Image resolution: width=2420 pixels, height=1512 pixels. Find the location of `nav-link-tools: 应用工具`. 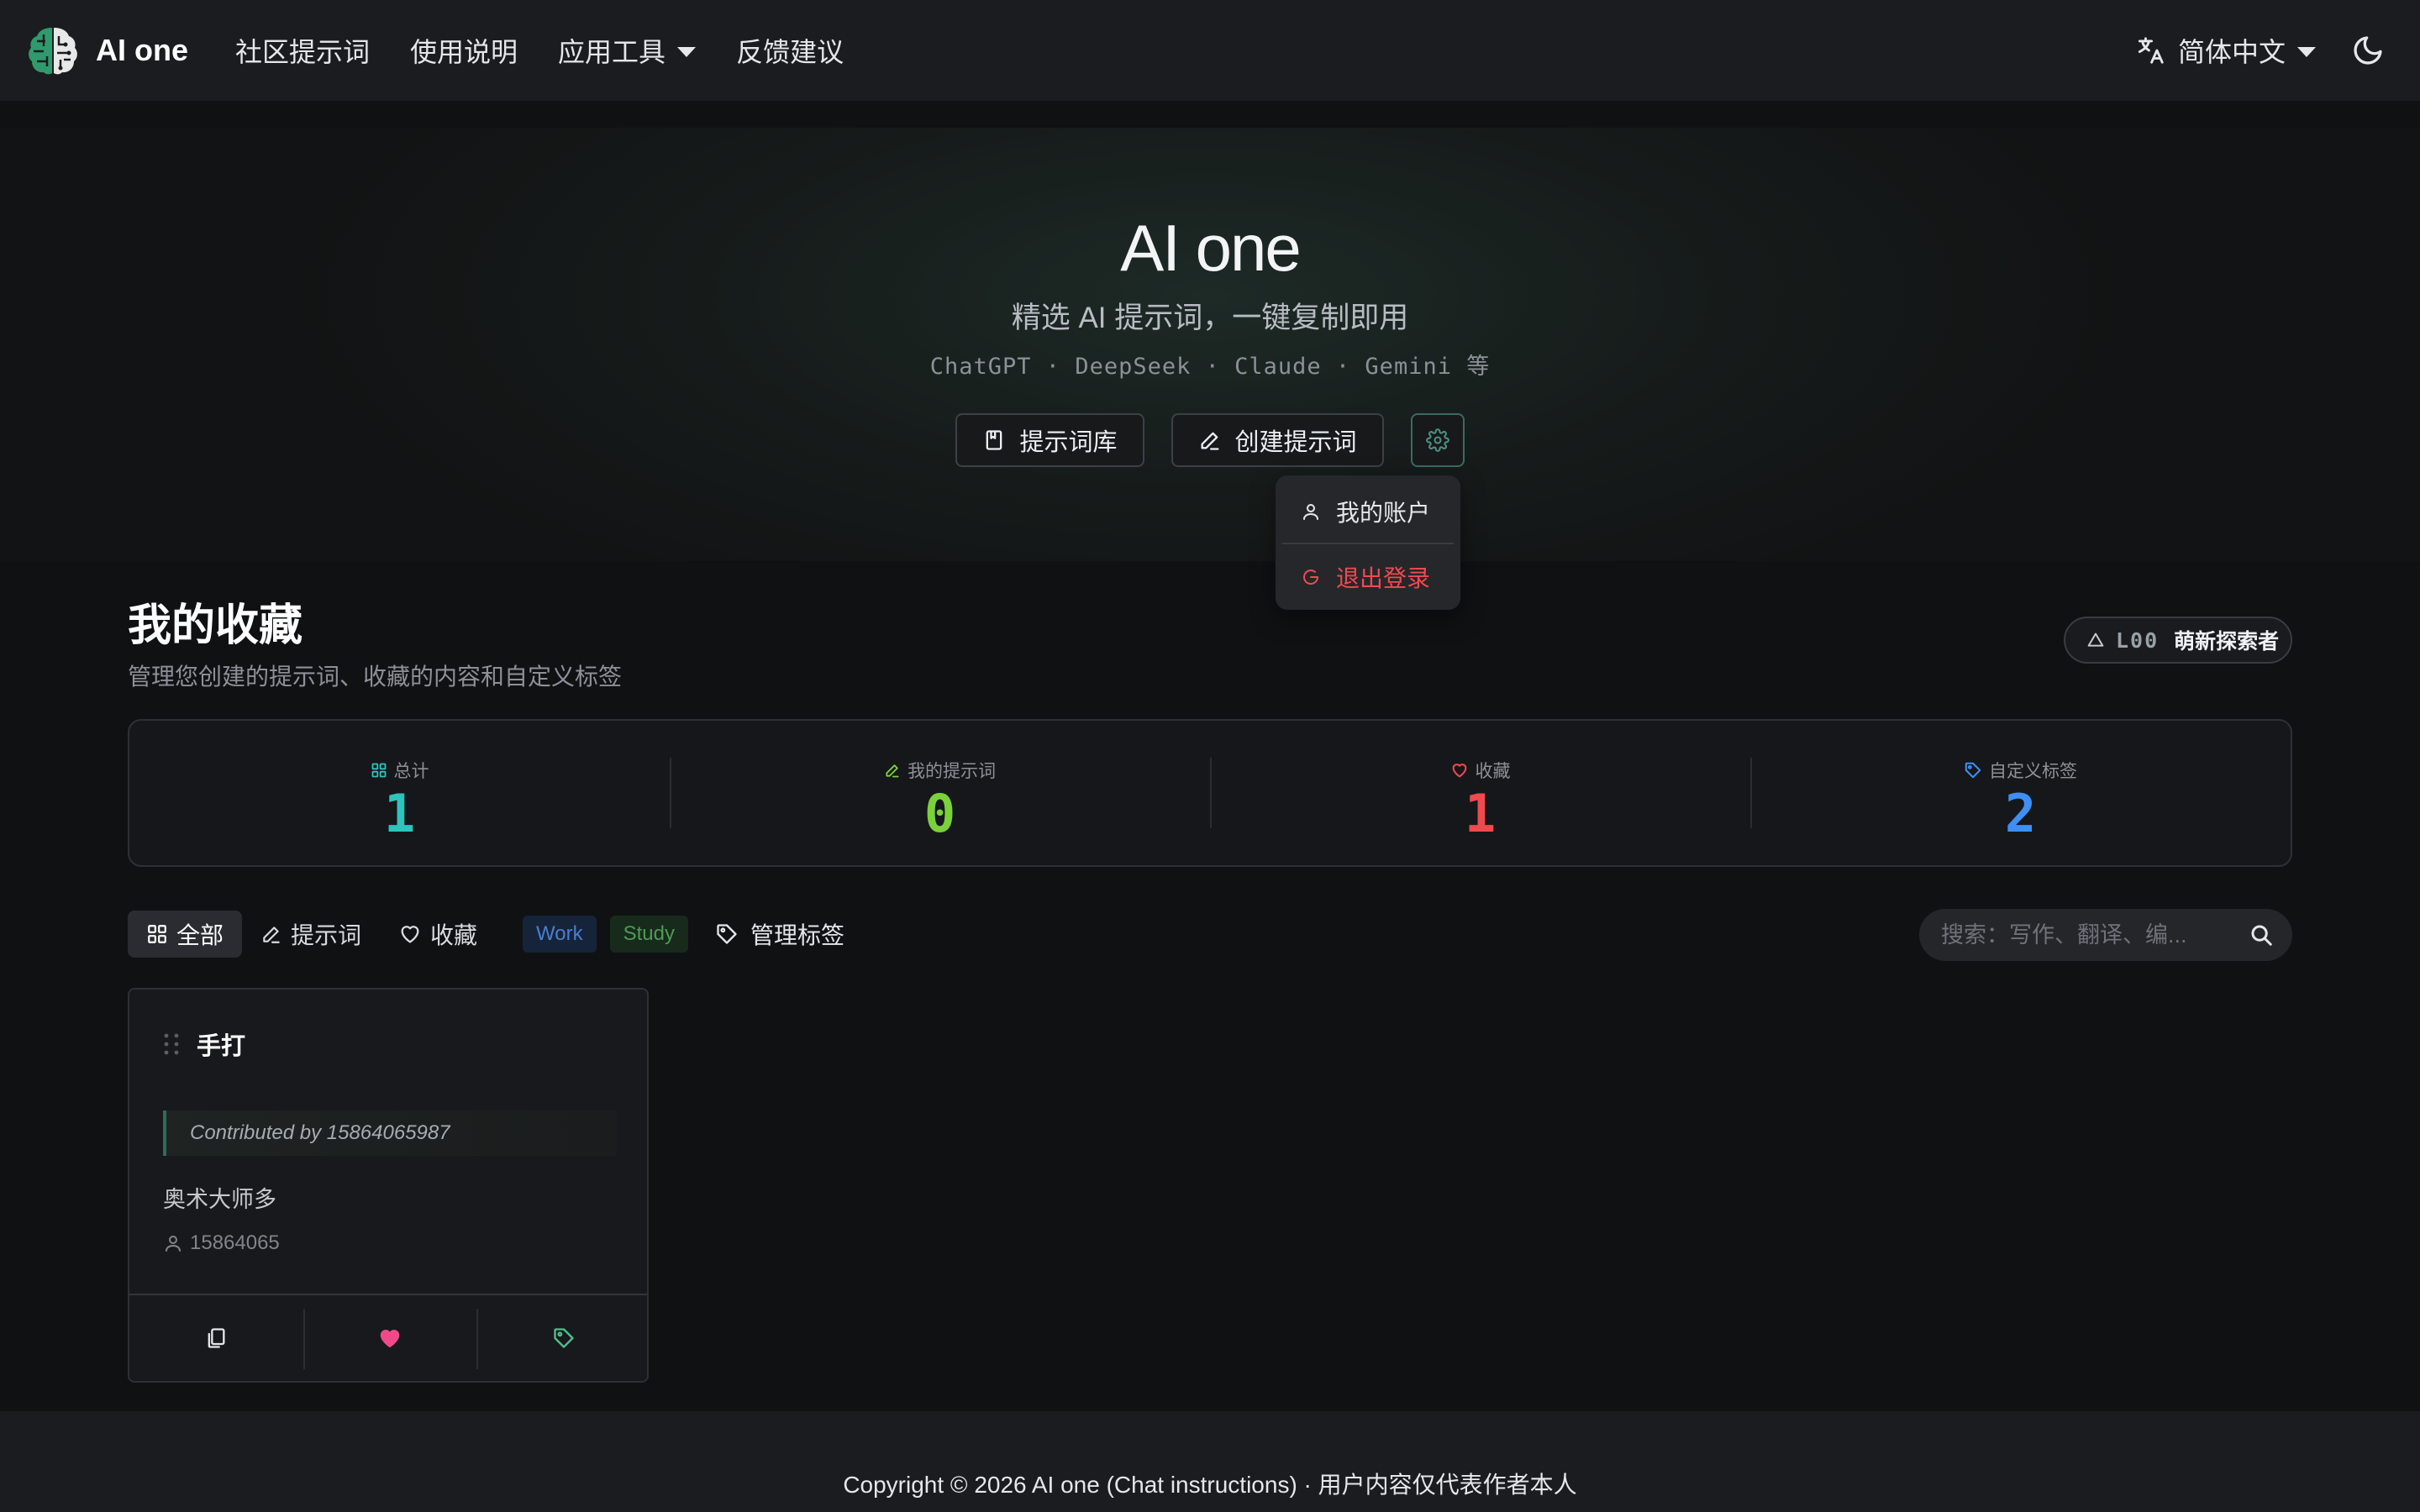

nav-link-tools: 应用工具 is located at coordinates (628, 50).